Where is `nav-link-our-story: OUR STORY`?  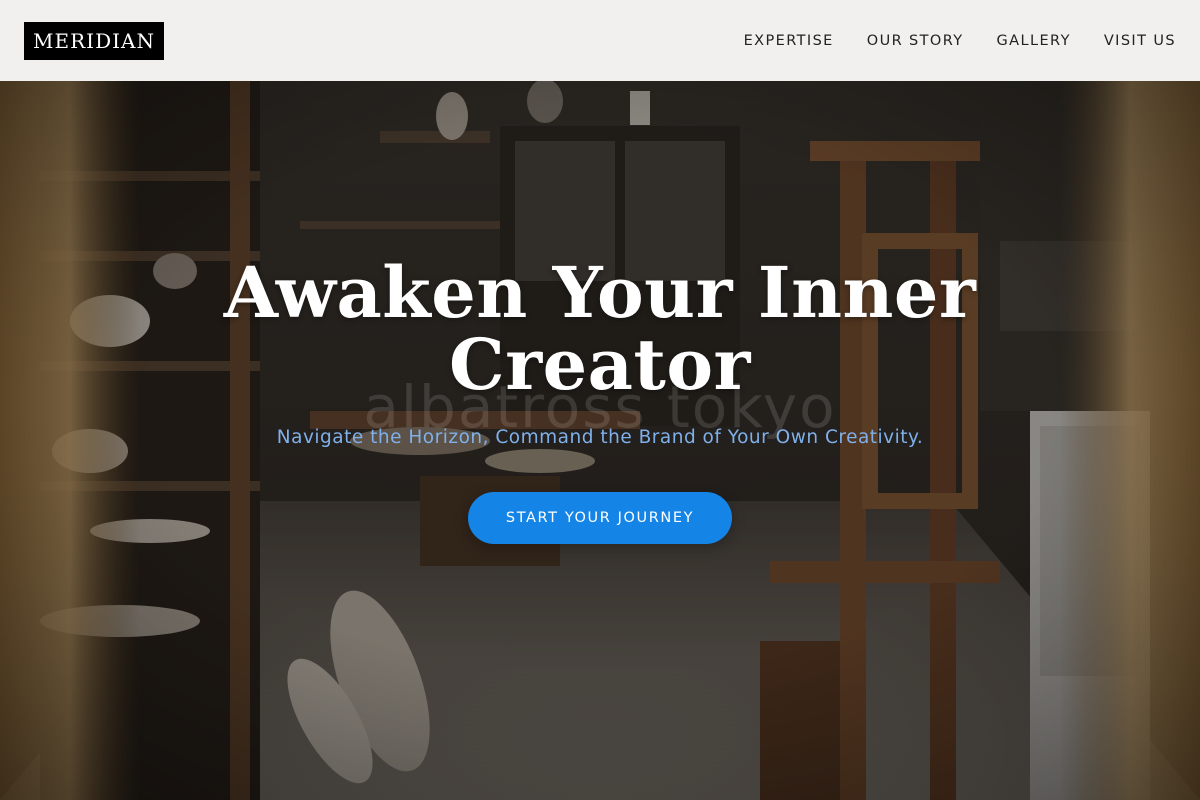 nav-link-our-story: OUR STORY is located at coordinates (915, 41).